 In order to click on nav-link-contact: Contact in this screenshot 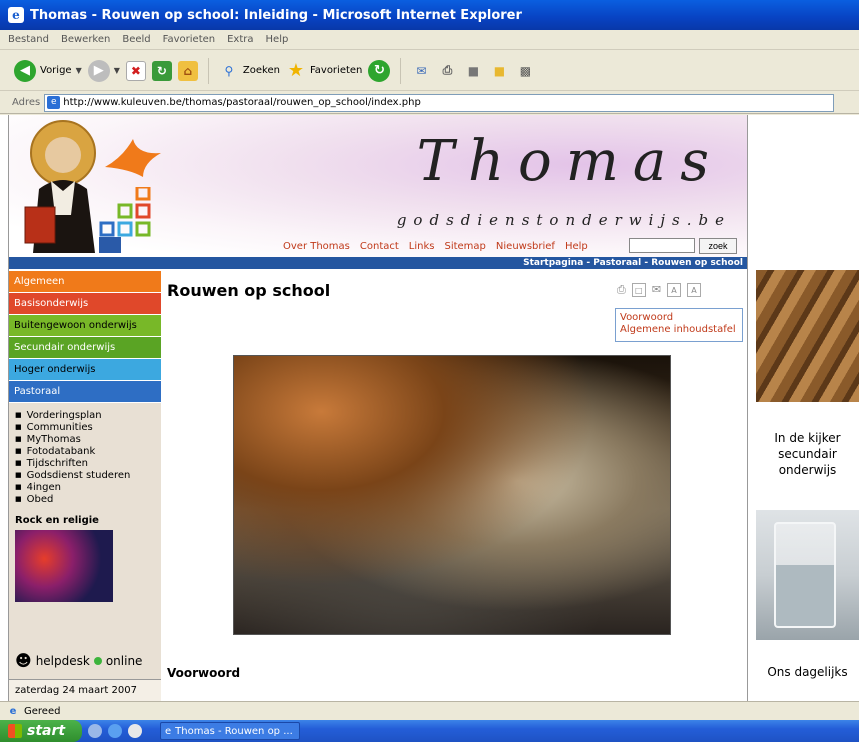, I will do `click(379, 246)`.